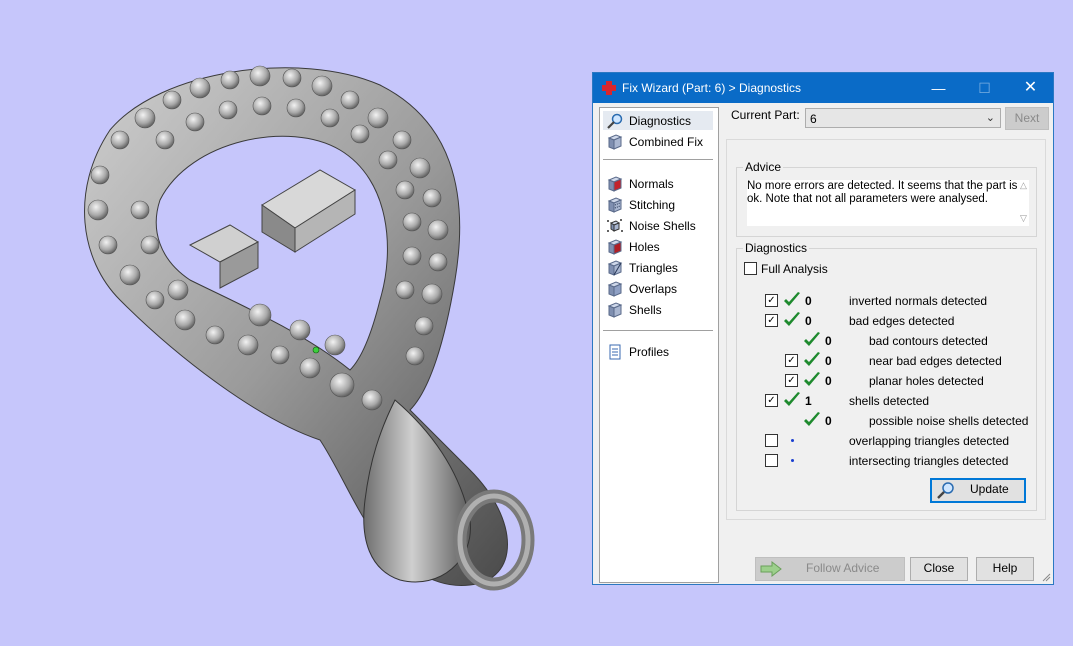  I want to click on close-window-button: ✕, so click(1030, 88).